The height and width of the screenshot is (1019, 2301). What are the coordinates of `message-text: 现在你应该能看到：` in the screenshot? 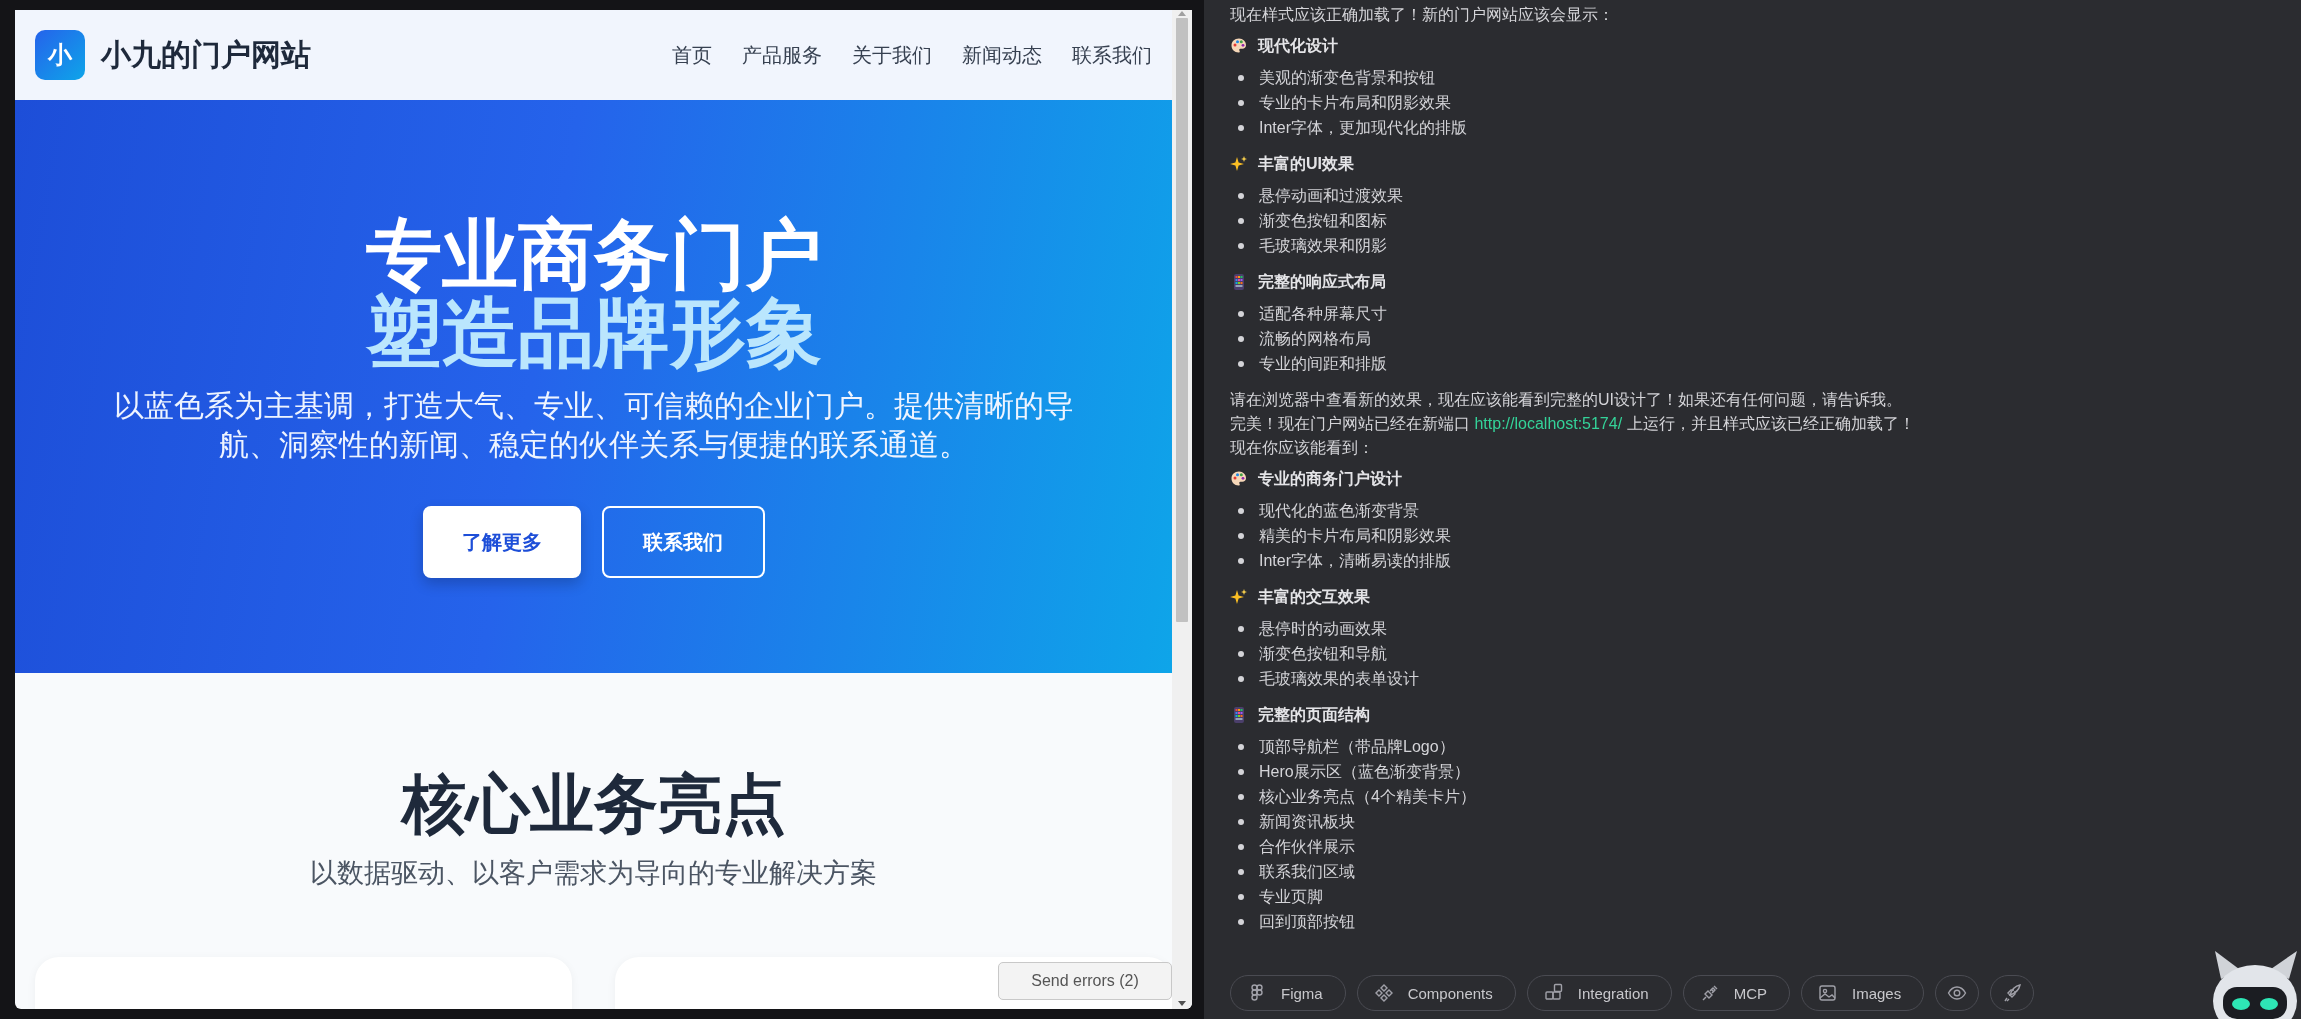 It's located at (1302, 448).